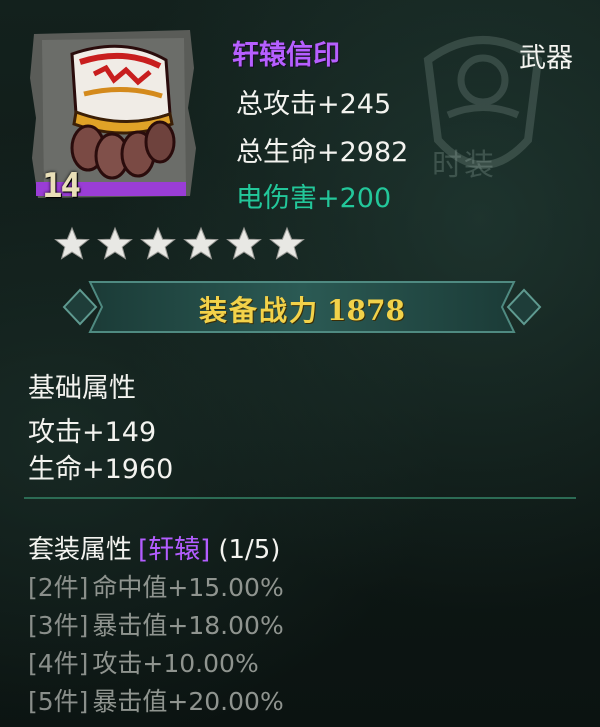  What do you see at coordinates (300, 498) in the screenshot?
I see `section-divider` at bounding box center [300, 498].